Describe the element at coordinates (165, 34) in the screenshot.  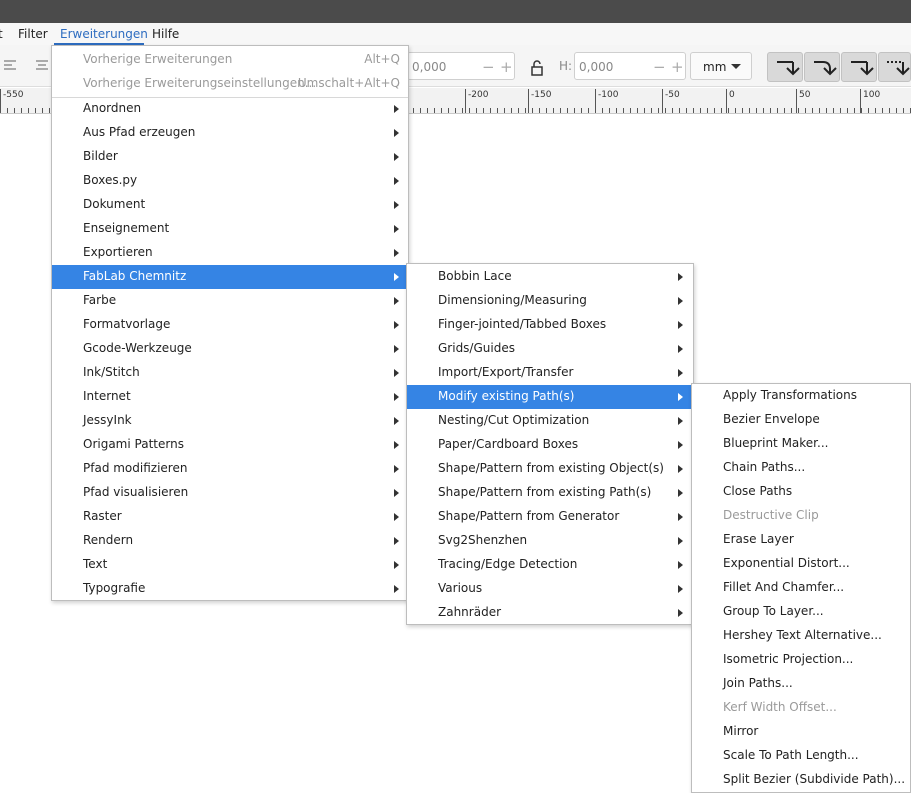
I see `menu-help: Hilfe` at that location.